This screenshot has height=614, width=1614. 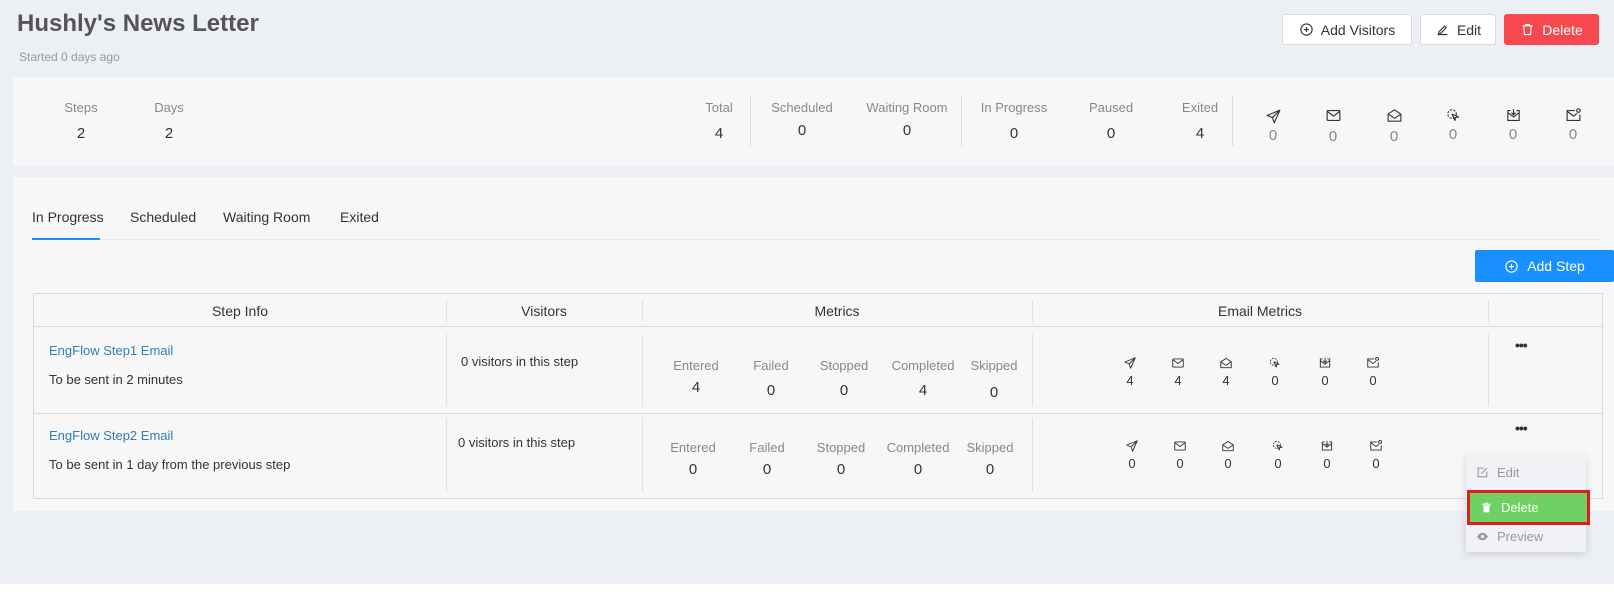 I want to click on add-visitors-label: Add Visitors, so click(x=1358, y=29).